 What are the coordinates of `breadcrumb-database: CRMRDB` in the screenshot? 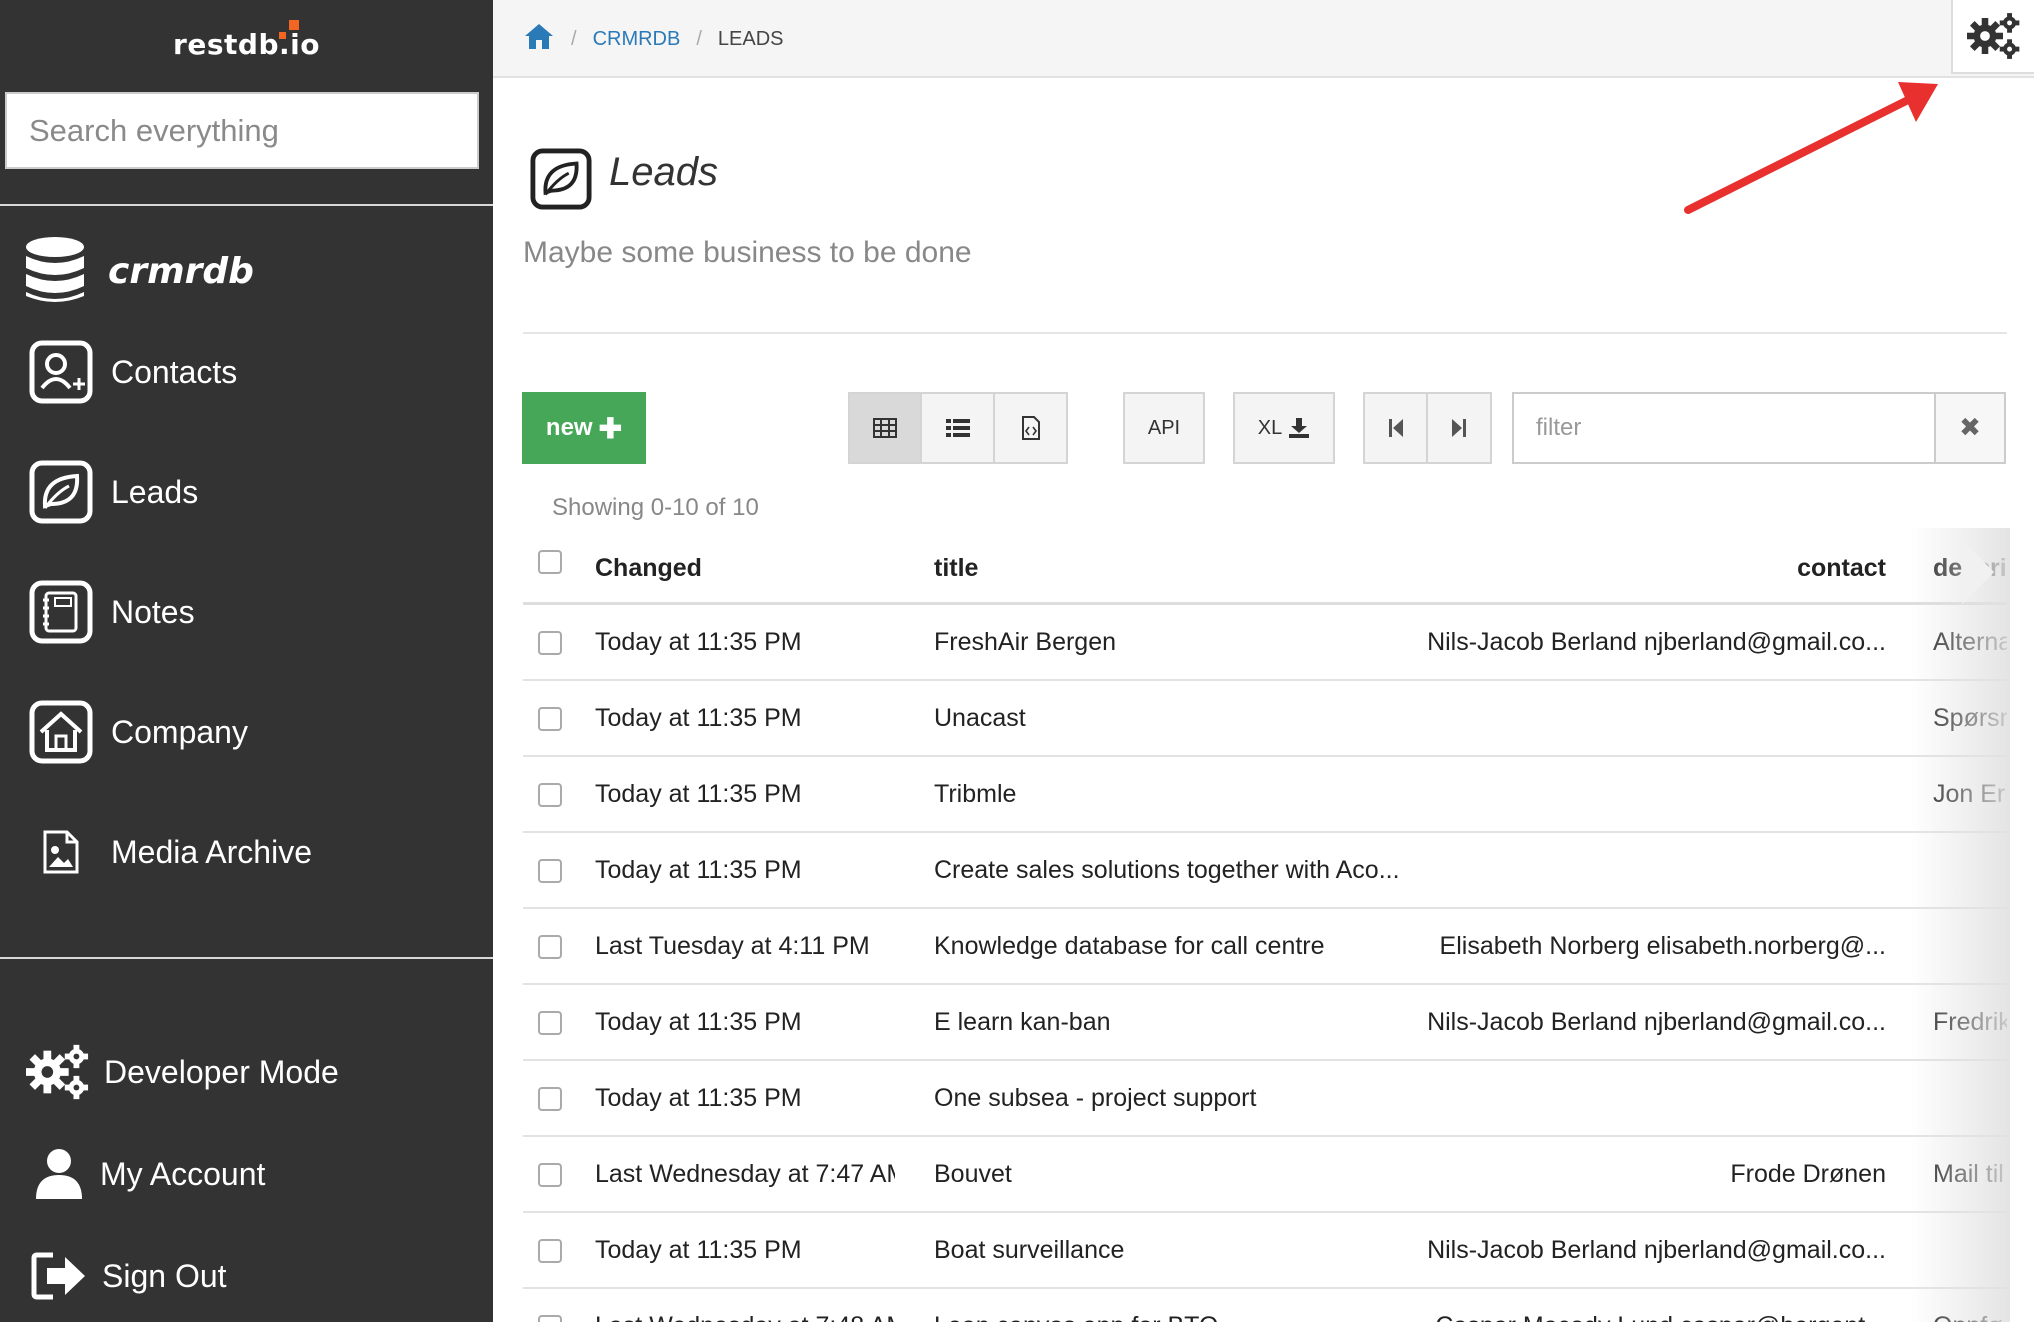 It's located at (637, 39).